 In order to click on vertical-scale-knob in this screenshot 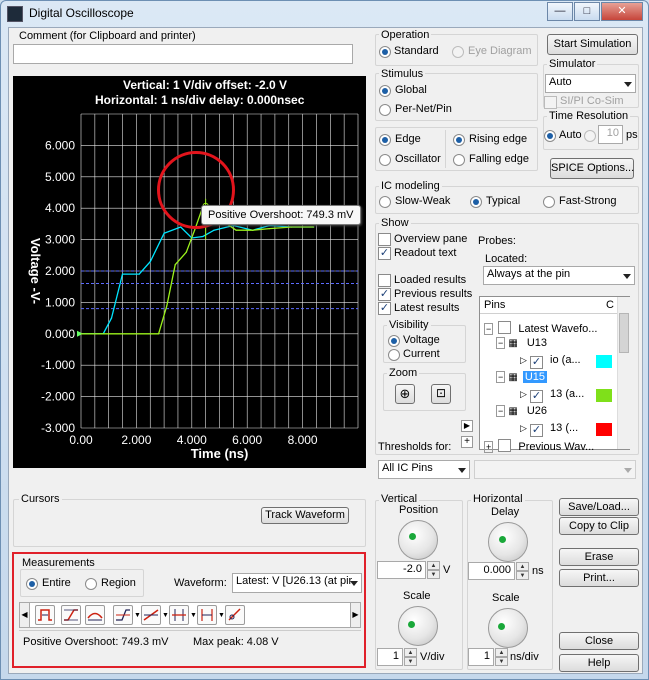, I will do `click(418, 626)`.